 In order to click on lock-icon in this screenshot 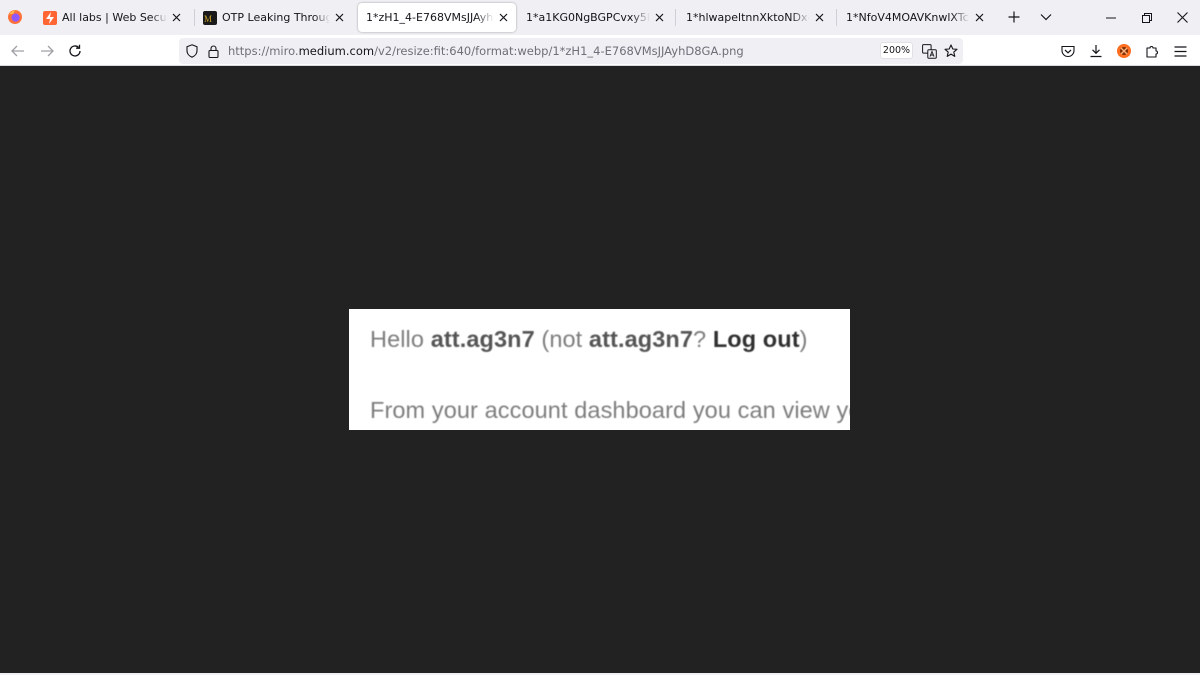, I will do `click(213, 51)`.